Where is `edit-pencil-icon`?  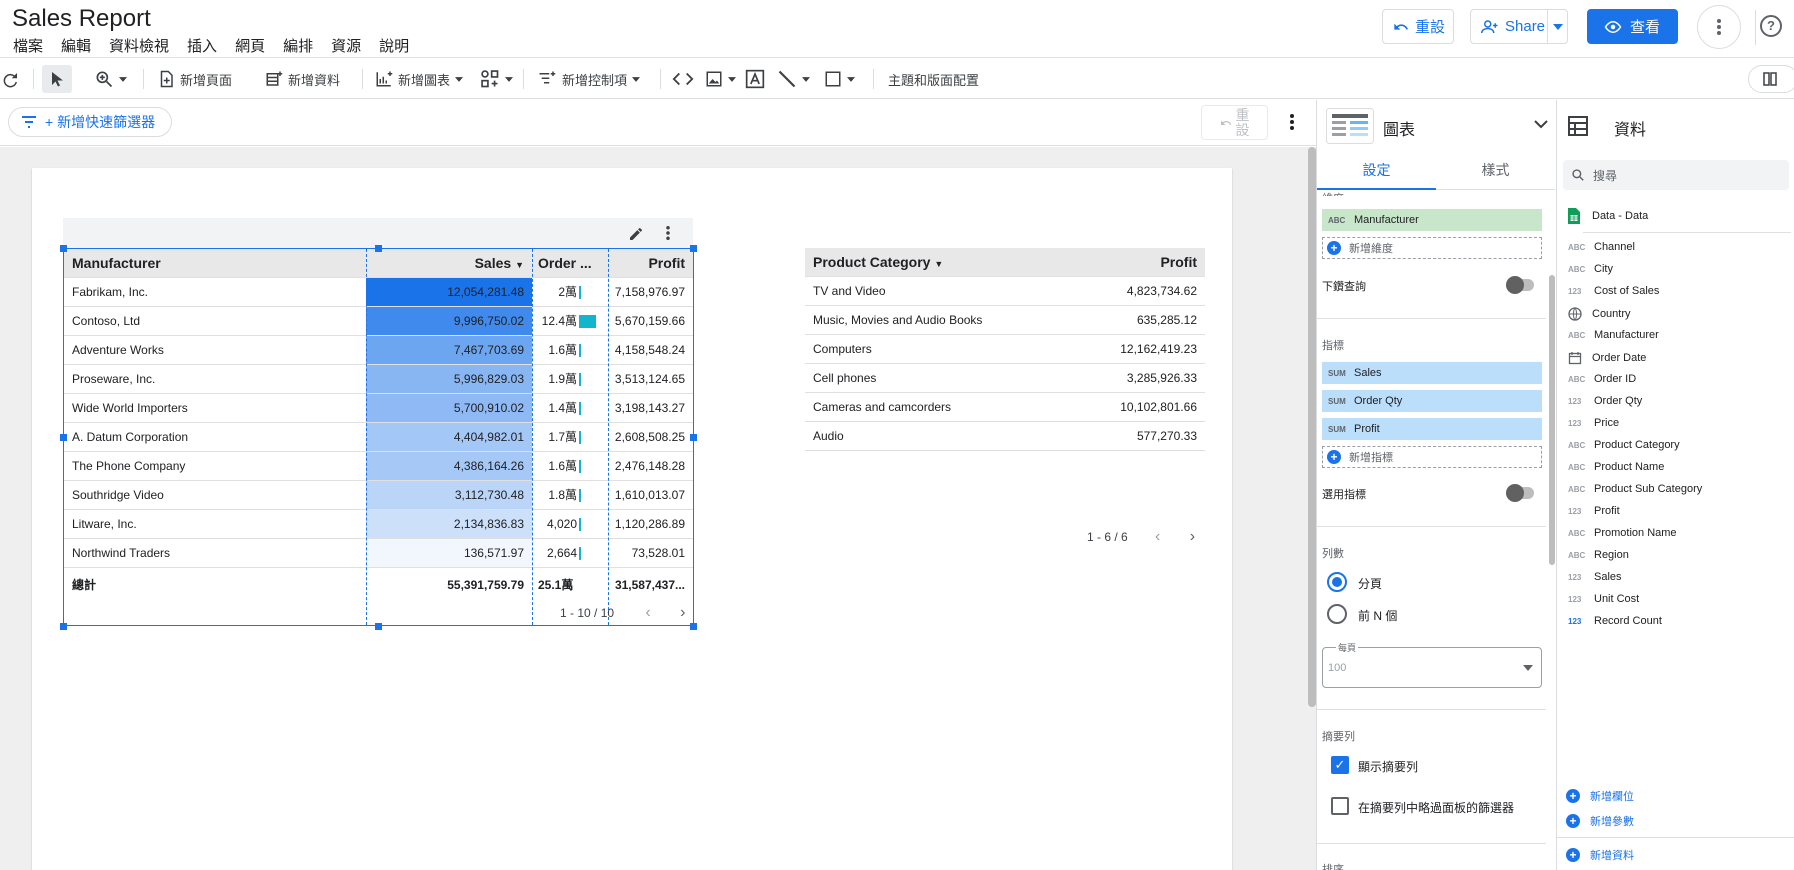 edit-pencil-icon is located at coordinates (636, 234).